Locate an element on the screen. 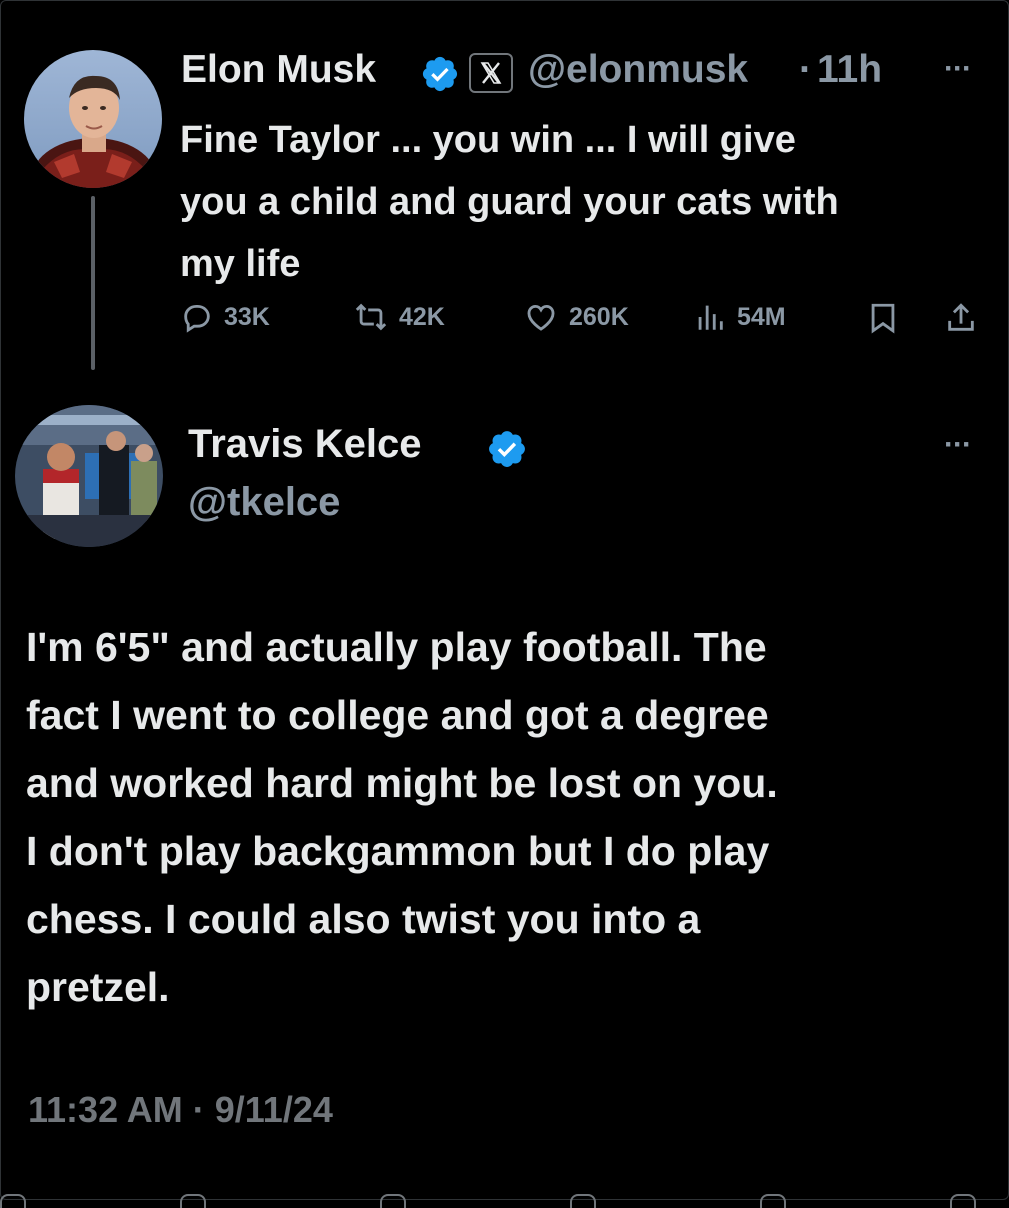 The width and height of the screenshot is (1009, 1208). repost-count: 42K is located at coordinates (422, 316).